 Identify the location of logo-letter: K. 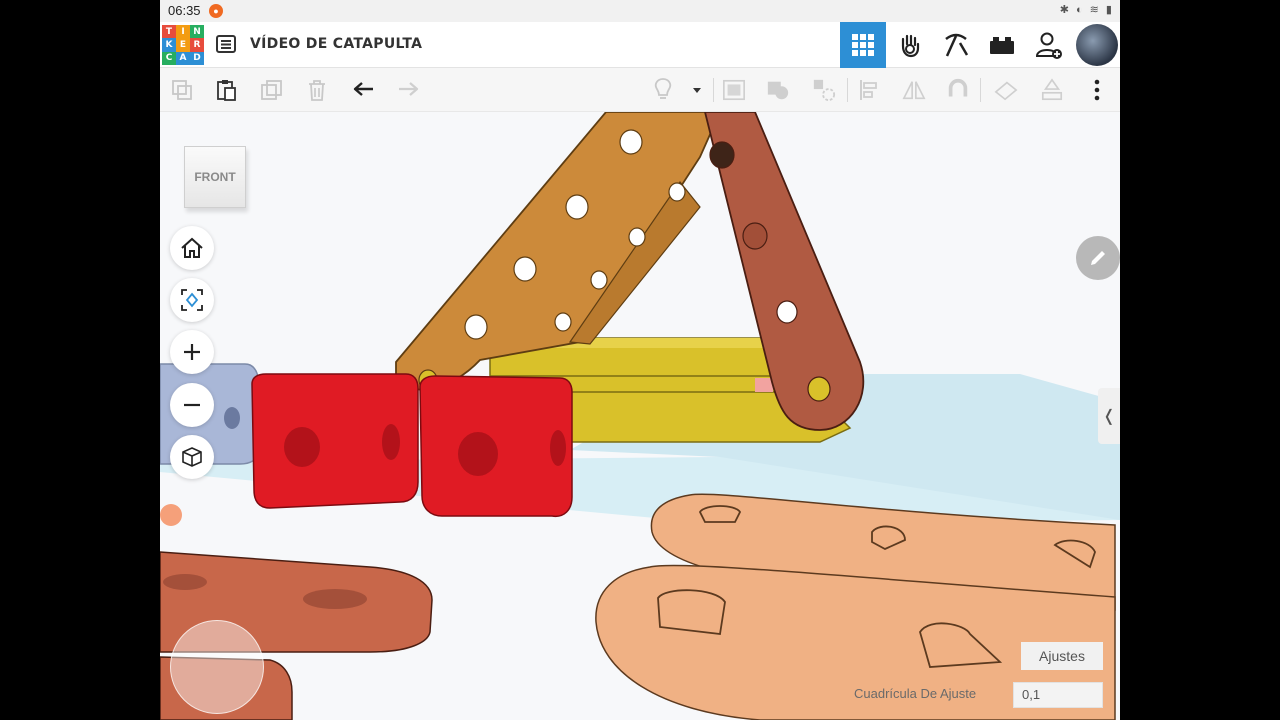
(169, 45).